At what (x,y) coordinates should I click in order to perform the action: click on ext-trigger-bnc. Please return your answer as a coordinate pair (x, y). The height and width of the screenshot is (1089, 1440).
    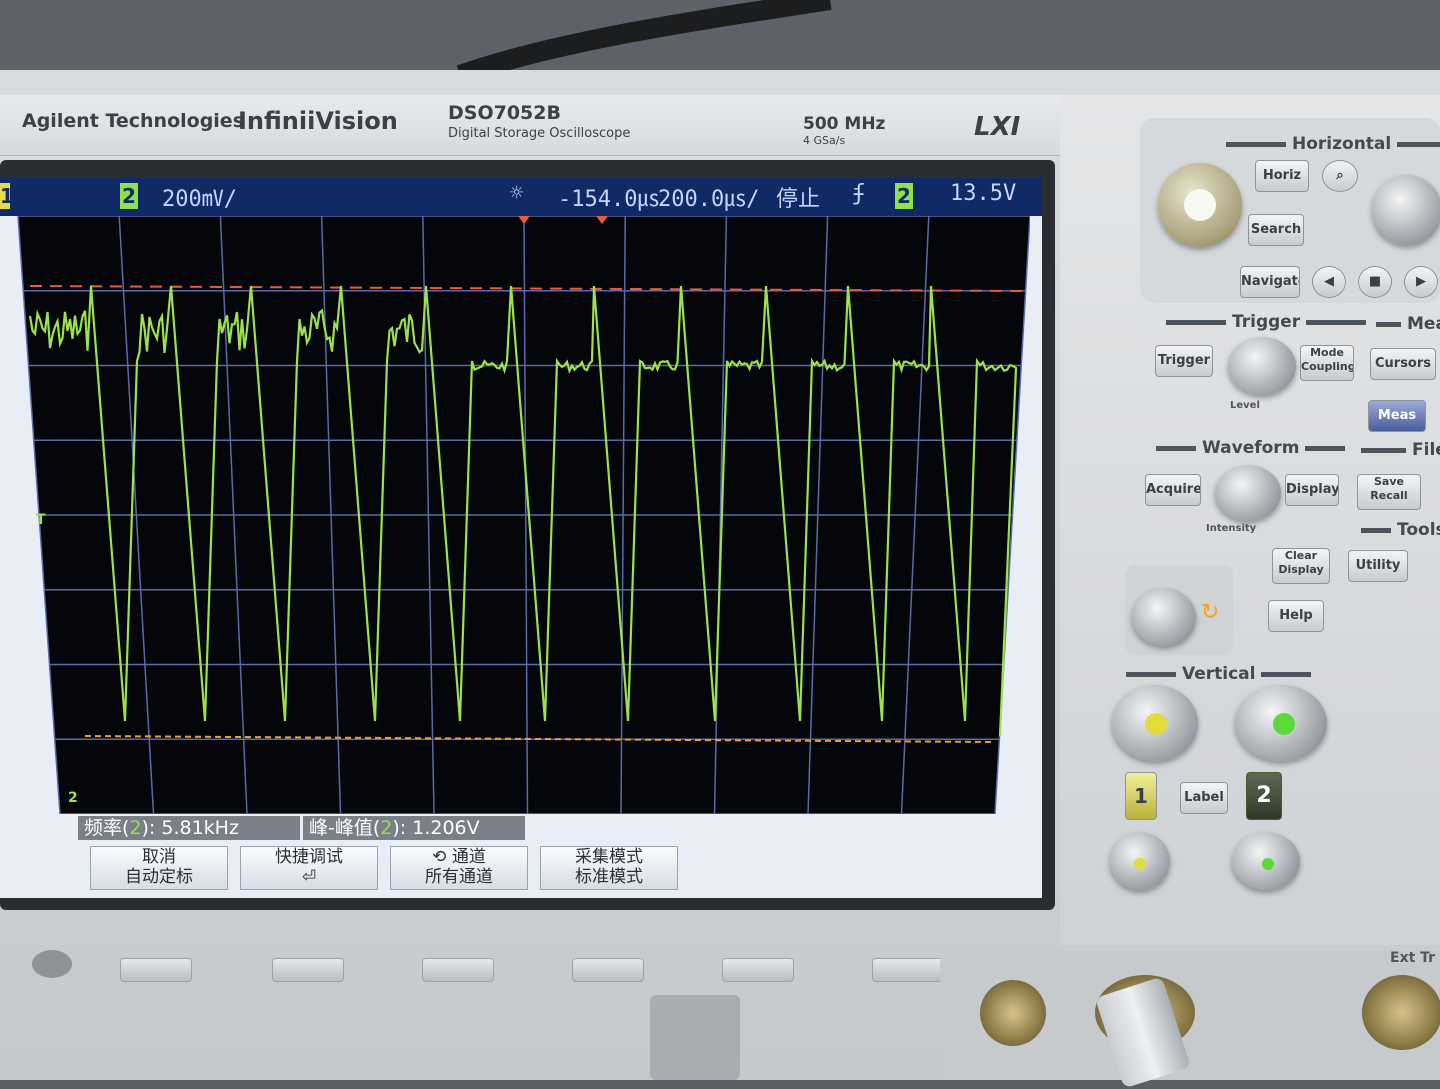
    Looking at the image, I should click on (1401, 1012).